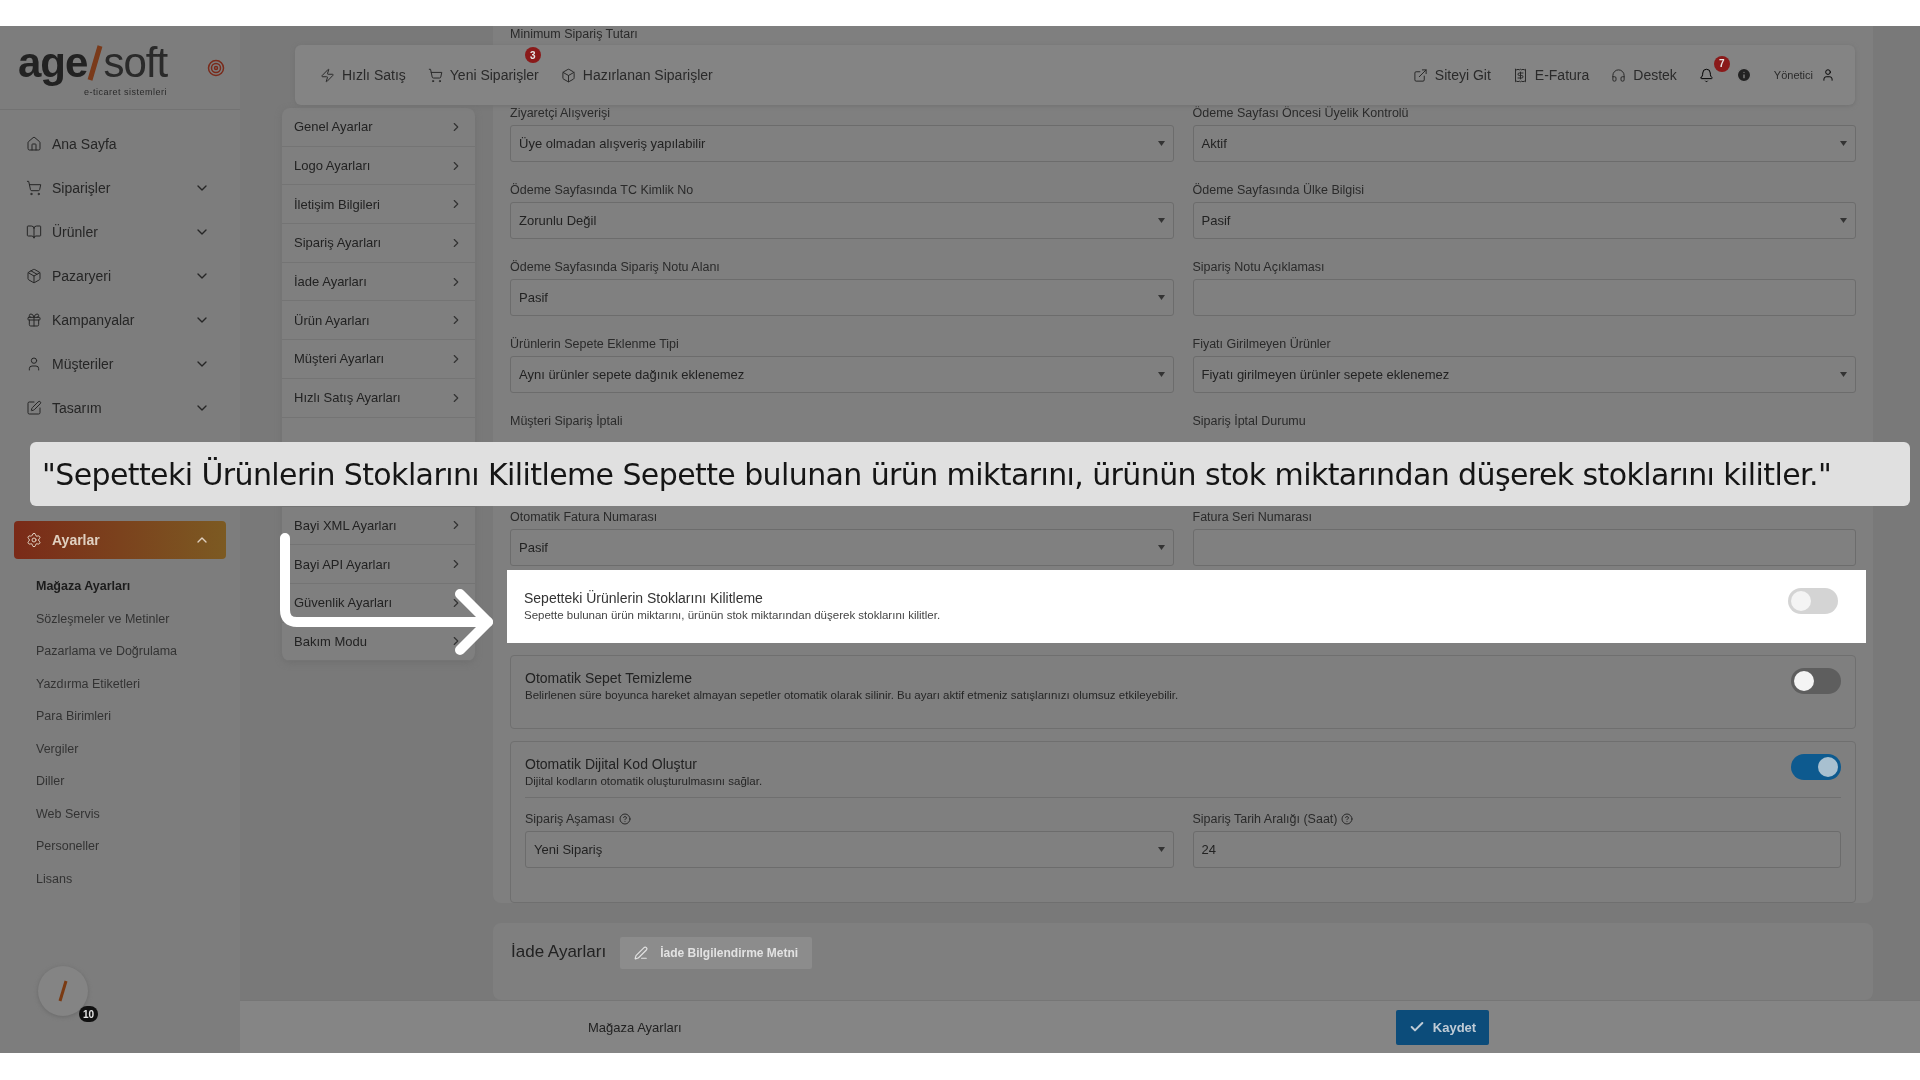 The width and height of the screenshot is (1920, 1080). I want to click on slash-icon, so click(63, 991).